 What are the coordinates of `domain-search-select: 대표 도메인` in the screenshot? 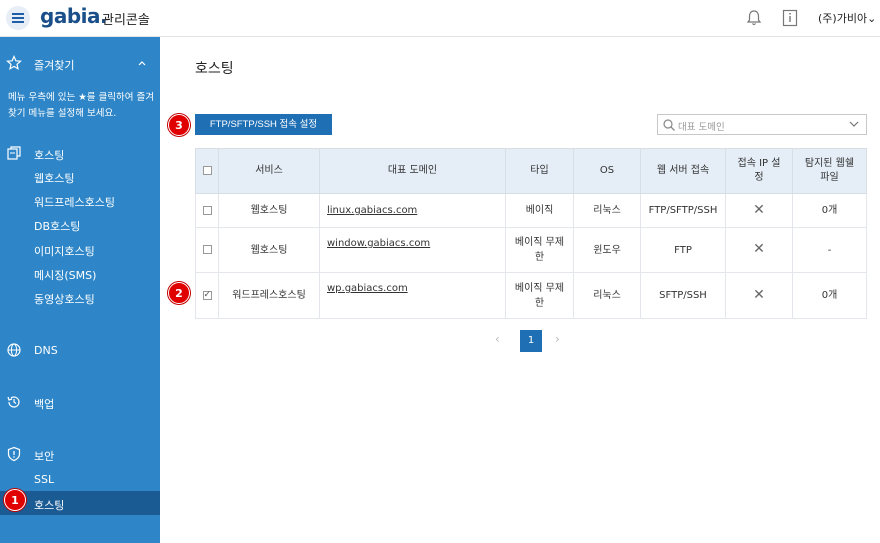 It's located at (762, 124).